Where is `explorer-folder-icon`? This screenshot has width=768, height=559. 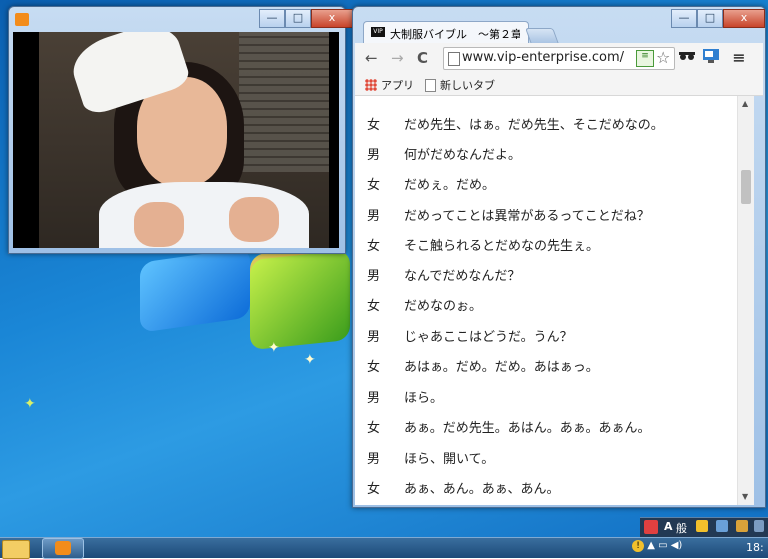
explorer-folder-icon is located at coordinates (16, 549).